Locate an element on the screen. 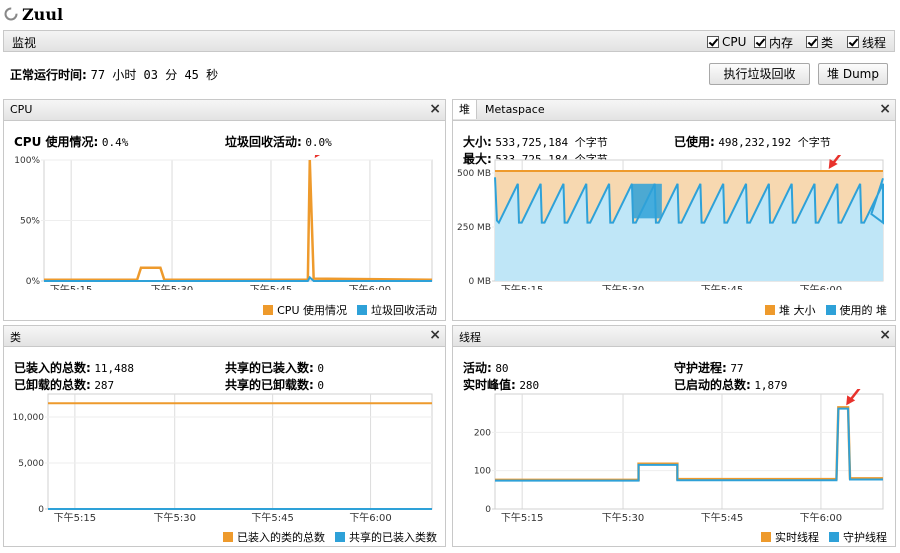 This screenshot has width=900, height=553. legend-label: 共享的已装入类数 is located at coordinates (393, 537).